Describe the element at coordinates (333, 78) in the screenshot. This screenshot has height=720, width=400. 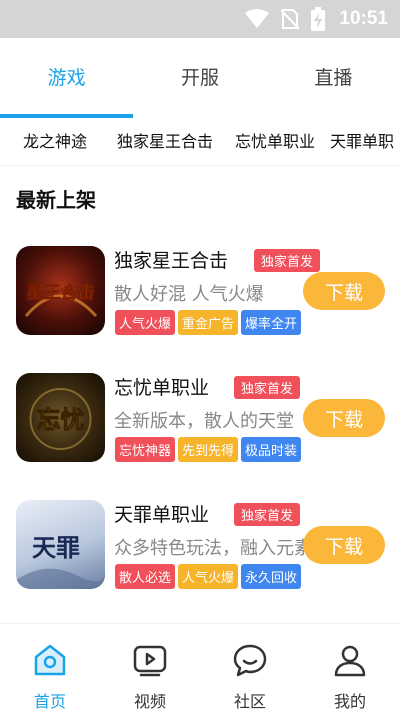
I see `tab-live: 直播` at that location.